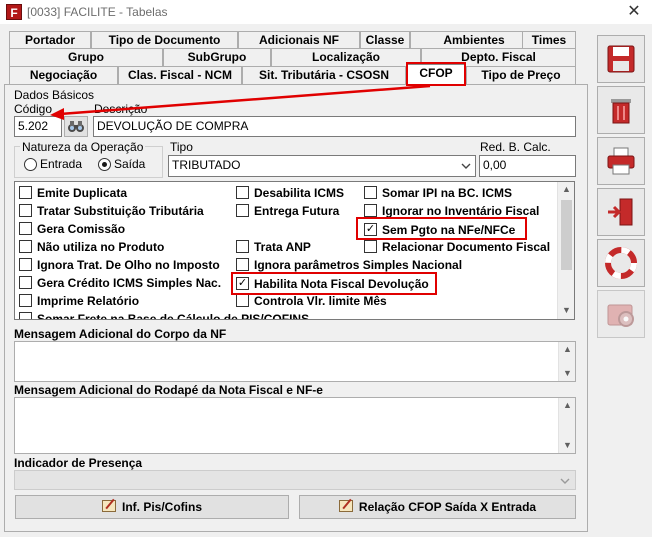  I want to click on tab-portador: Portador, so click(50, 40).